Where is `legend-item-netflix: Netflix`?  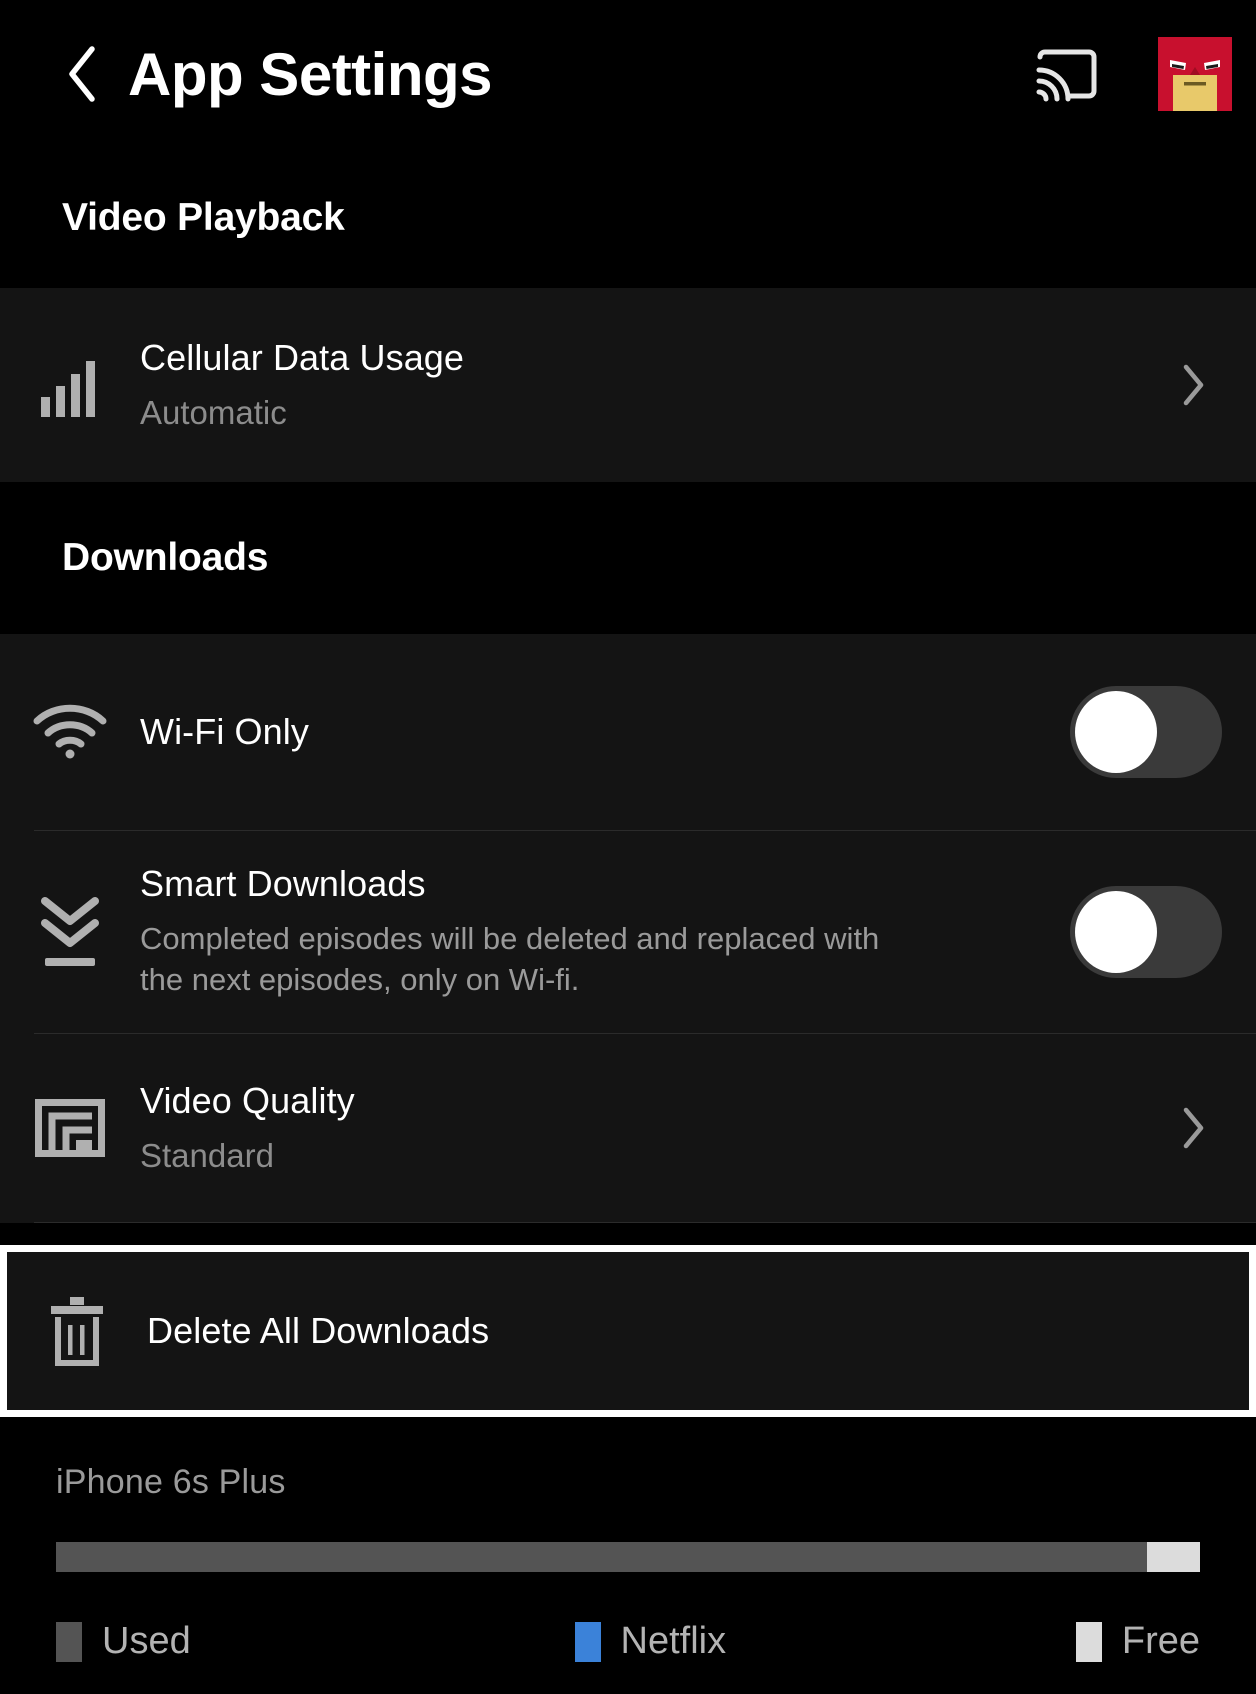
legend-item-netflix: Netflix is located at coordinates (633, 1641).